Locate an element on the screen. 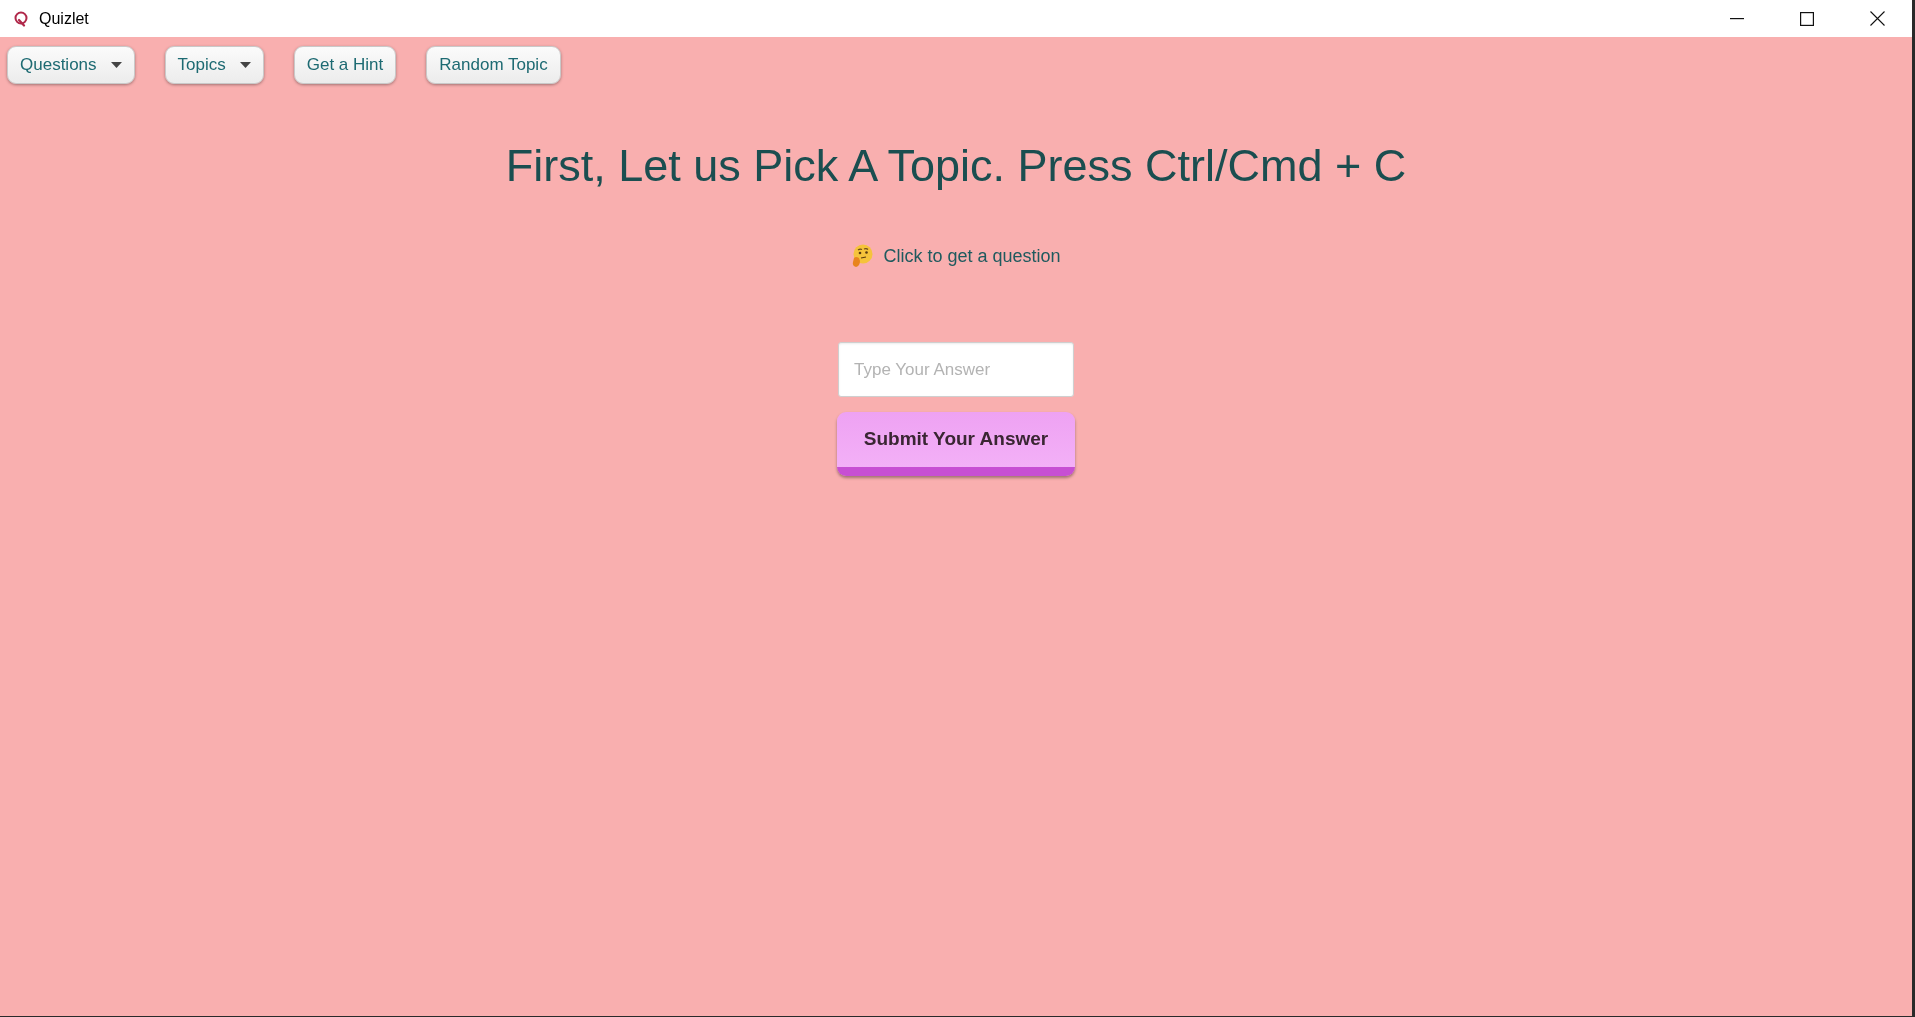 The width and height of the screenshot is (1915, 1017). maximize-icon is located at coordinates (1807, 18).